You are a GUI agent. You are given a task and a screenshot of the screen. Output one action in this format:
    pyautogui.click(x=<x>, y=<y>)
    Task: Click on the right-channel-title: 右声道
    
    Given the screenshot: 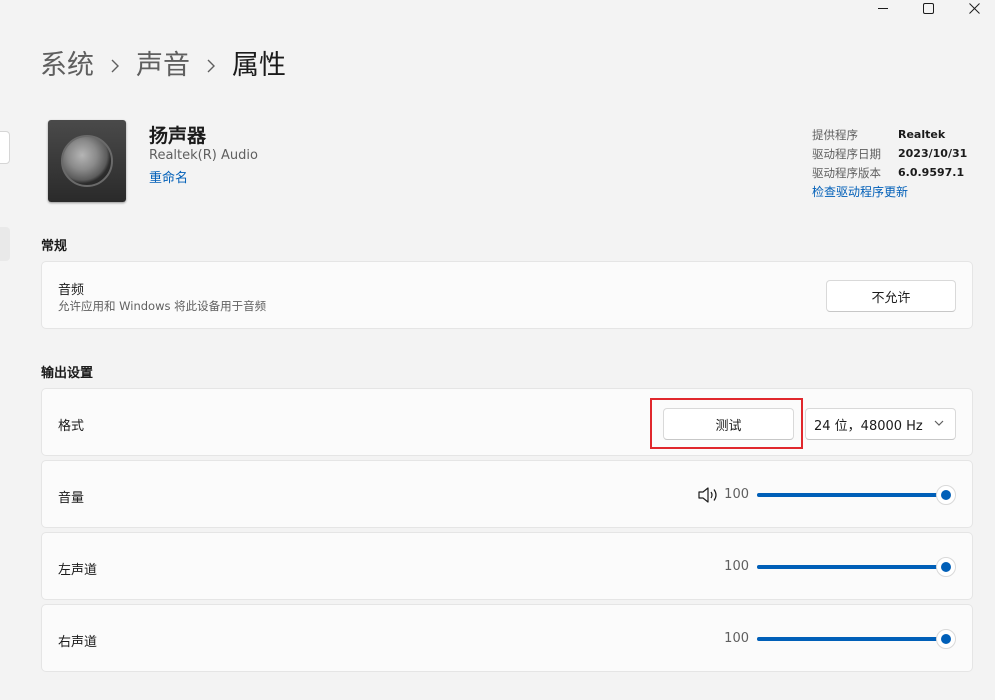 What is the action you would take?
    pyautogui.click(x=78, y=642)
    